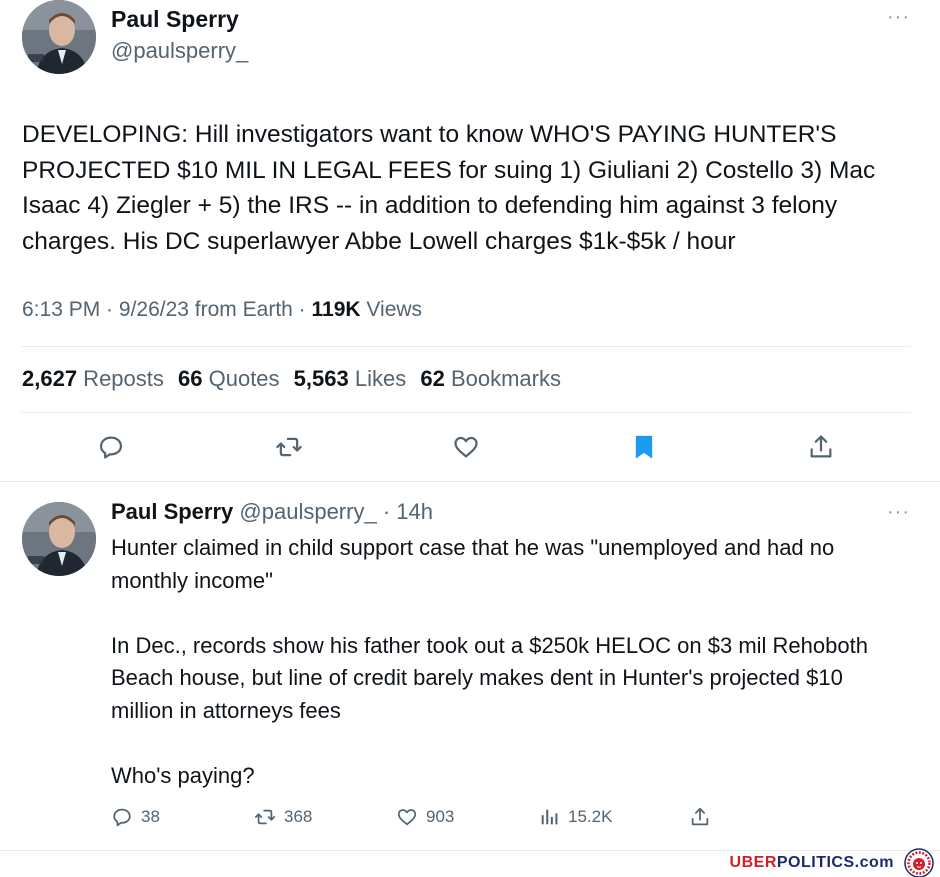 This screenshot has width=940, height=877. I want to click on views-icon, so click(549, 817).